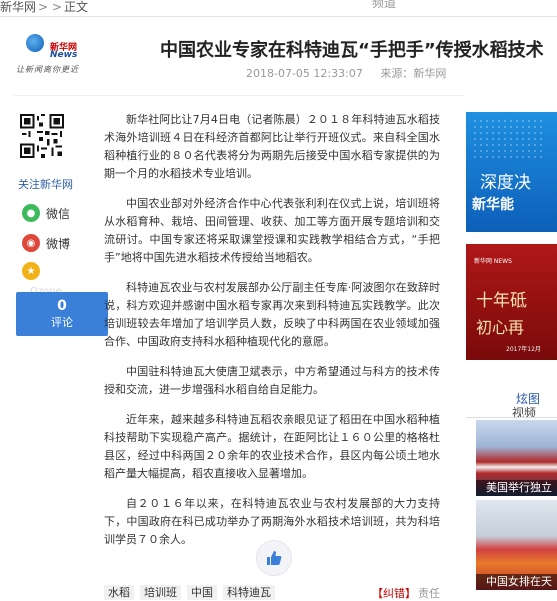 The width and height of the screenshot is (557, 601). What do you see at coordinates (239, 95) in the screenshot?
I see `header-divider` at bounding box center [239, 95].